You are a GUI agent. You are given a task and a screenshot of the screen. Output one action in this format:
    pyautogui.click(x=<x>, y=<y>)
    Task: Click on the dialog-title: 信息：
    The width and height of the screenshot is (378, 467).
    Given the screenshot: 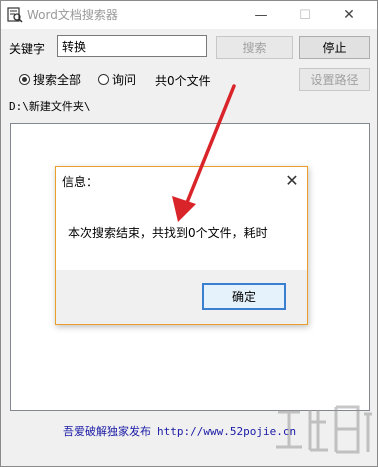 What is the action you would take?
    pyautogui.click(x=80, y=182)
    